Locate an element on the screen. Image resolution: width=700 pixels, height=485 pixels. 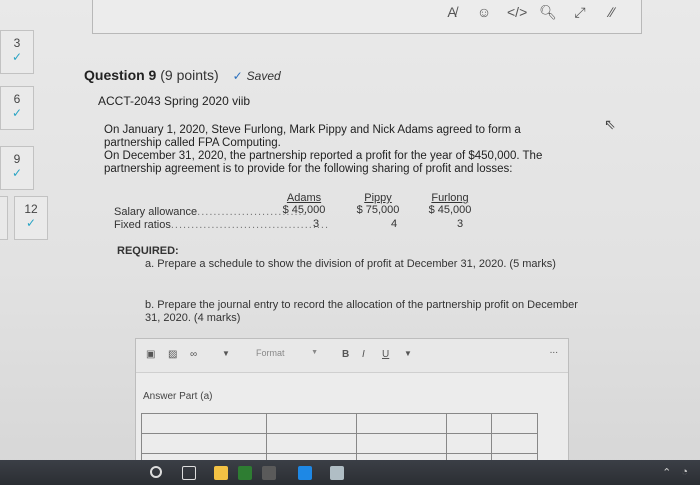
nav-number: 1 is located at coordinates (3, 210).